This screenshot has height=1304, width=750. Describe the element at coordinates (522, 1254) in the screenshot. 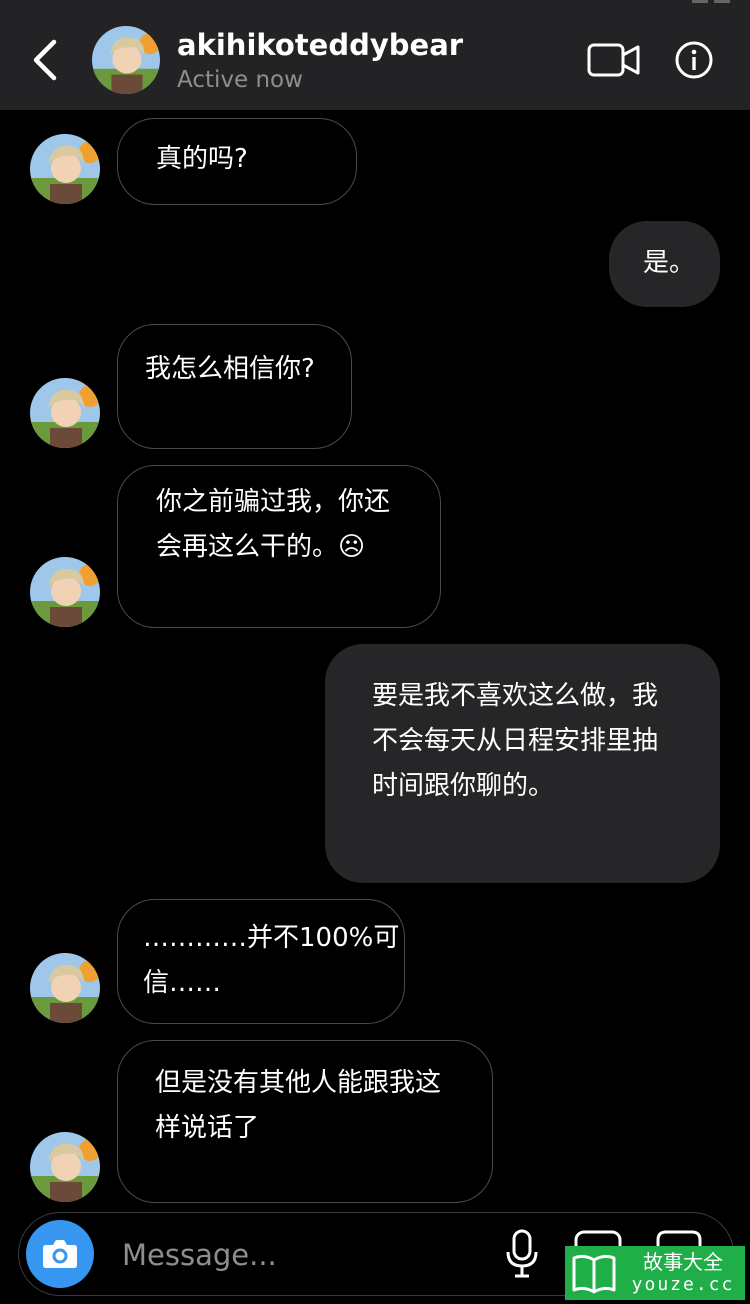

I see `microphone-icon` at that location.